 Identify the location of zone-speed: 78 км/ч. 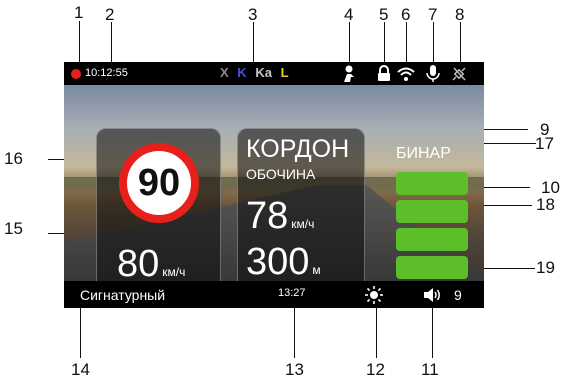
(280, 216).